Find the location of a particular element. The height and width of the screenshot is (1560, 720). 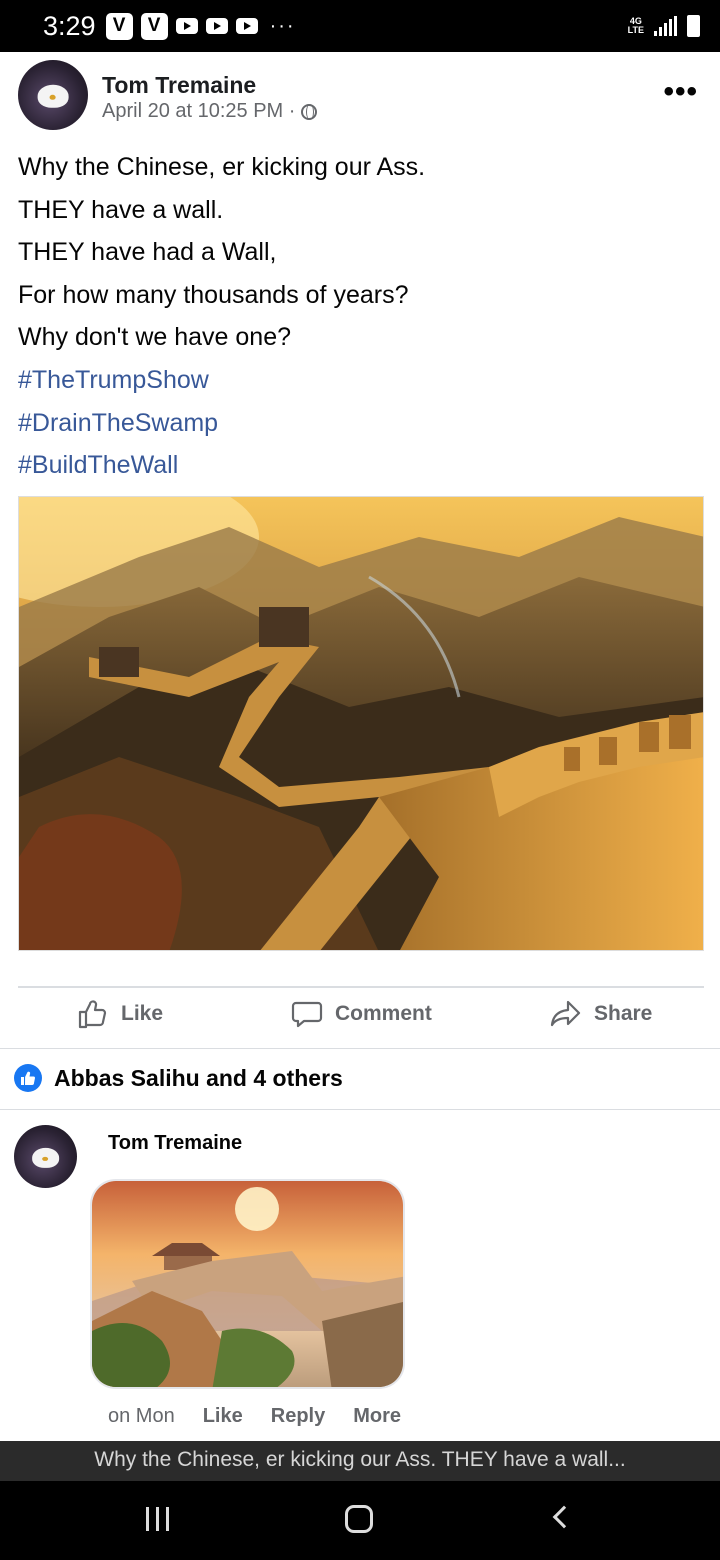

commenter-avatar is located at coordinates (45, 1156).